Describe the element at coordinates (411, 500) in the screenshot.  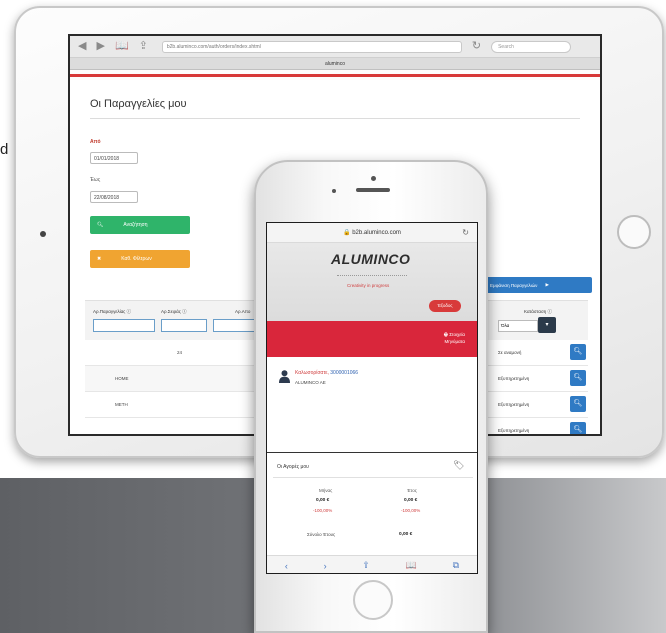
I see `year-value: 0,00 €` at that location.